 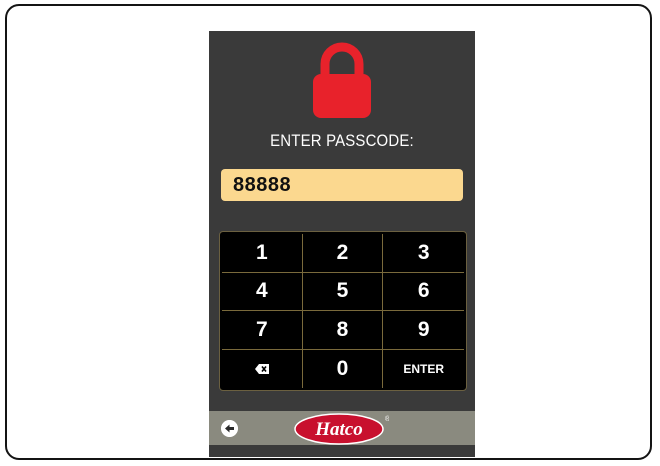 What do you see at coordinates (262, 185) in the screenshot?
I see `passcode-value: 88888` at bounding box center [262, 185].